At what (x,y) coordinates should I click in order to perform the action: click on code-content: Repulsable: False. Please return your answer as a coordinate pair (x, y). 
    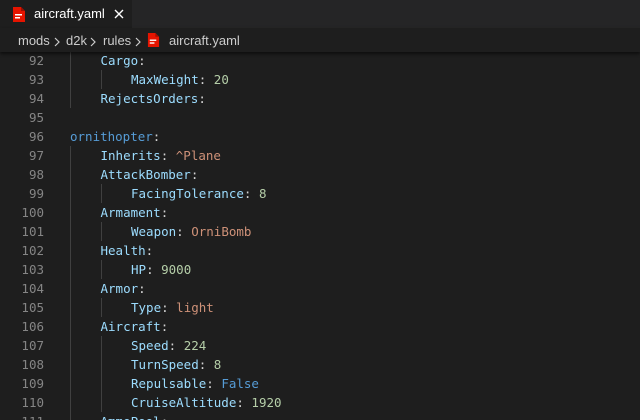
    Looking at the image, I should click on (195, 383).